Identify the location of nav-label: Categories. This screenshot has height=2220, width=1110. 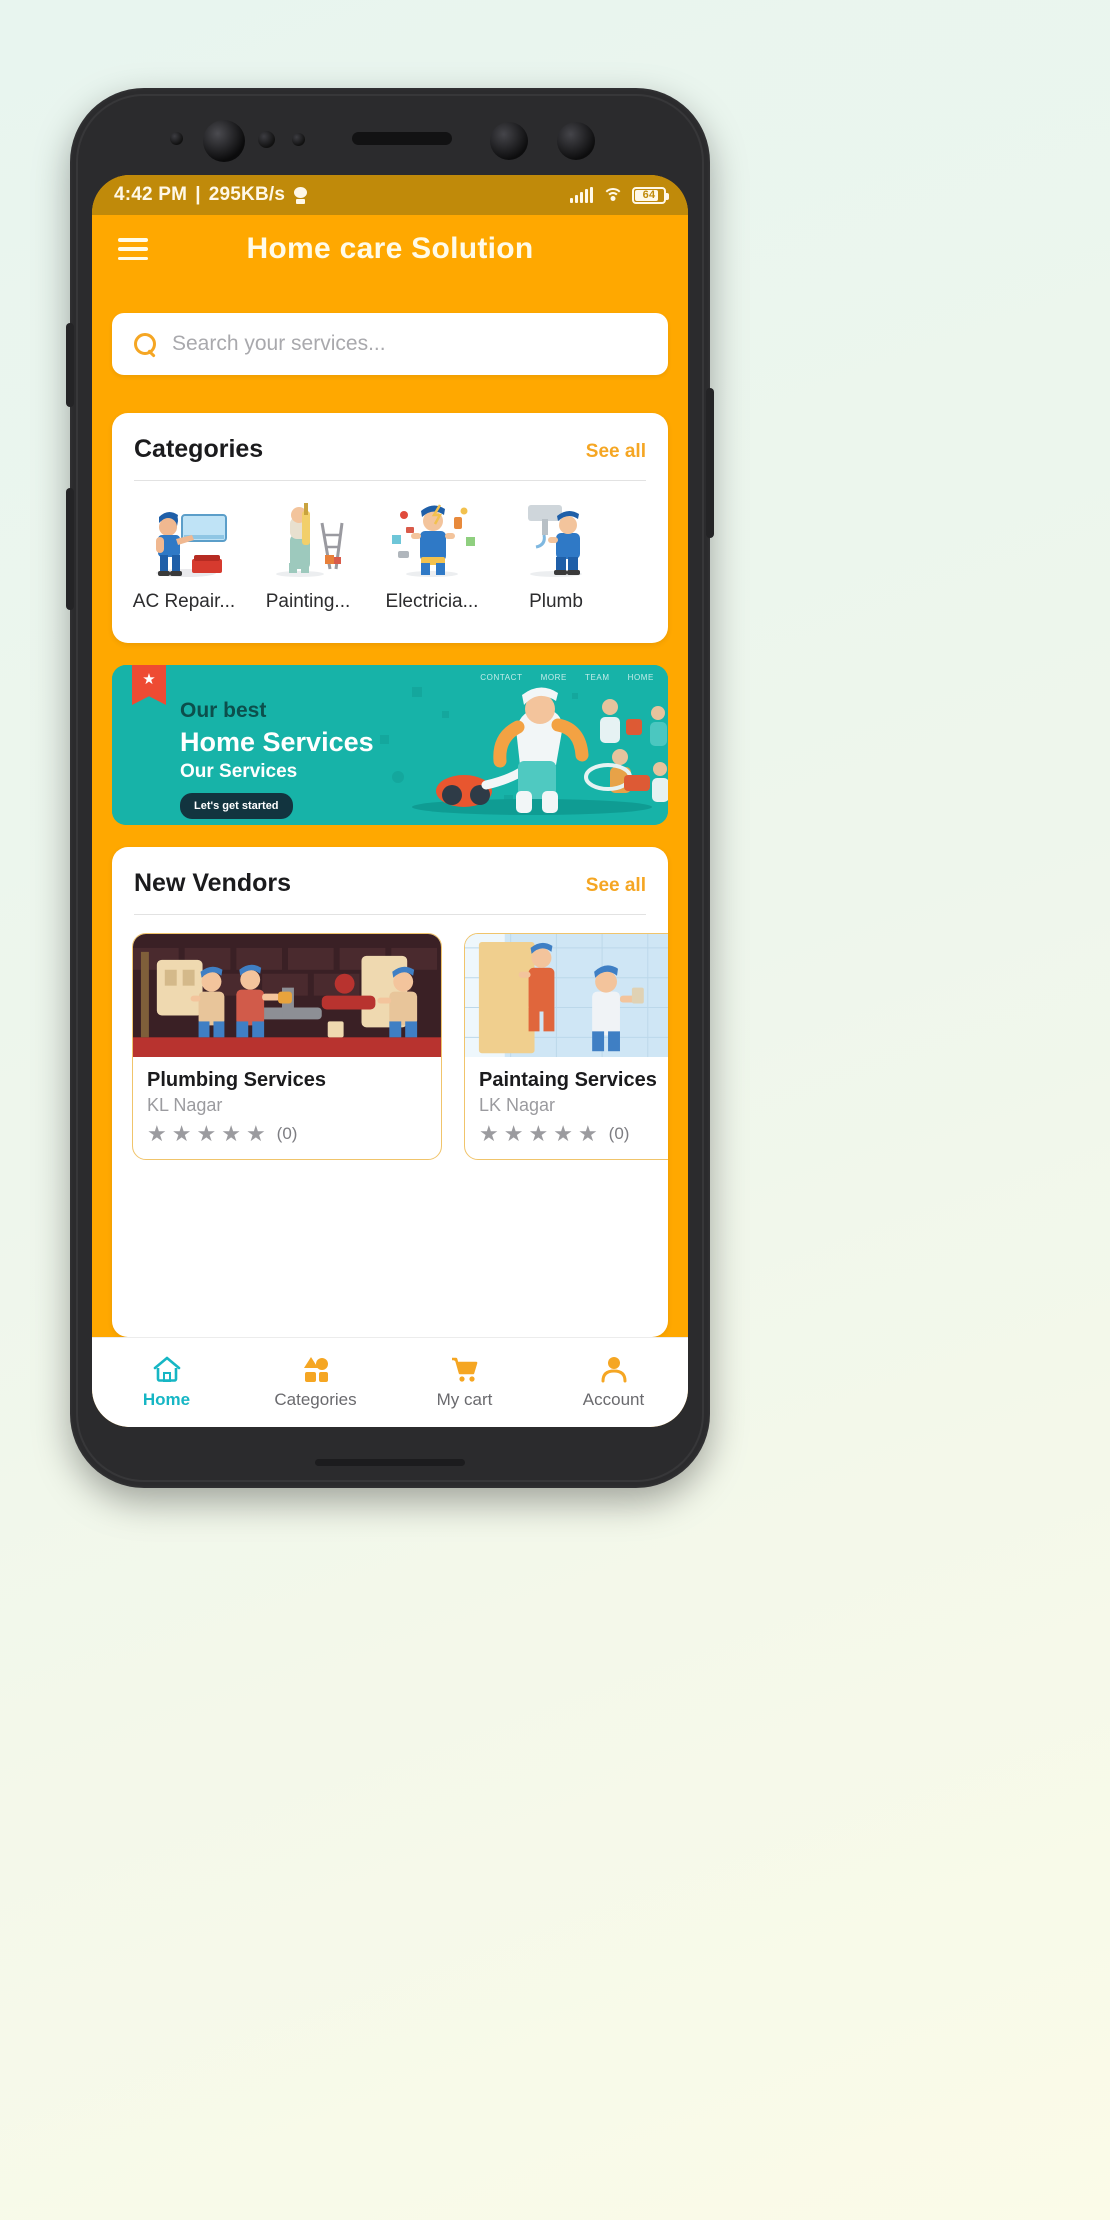
(315, 1399).